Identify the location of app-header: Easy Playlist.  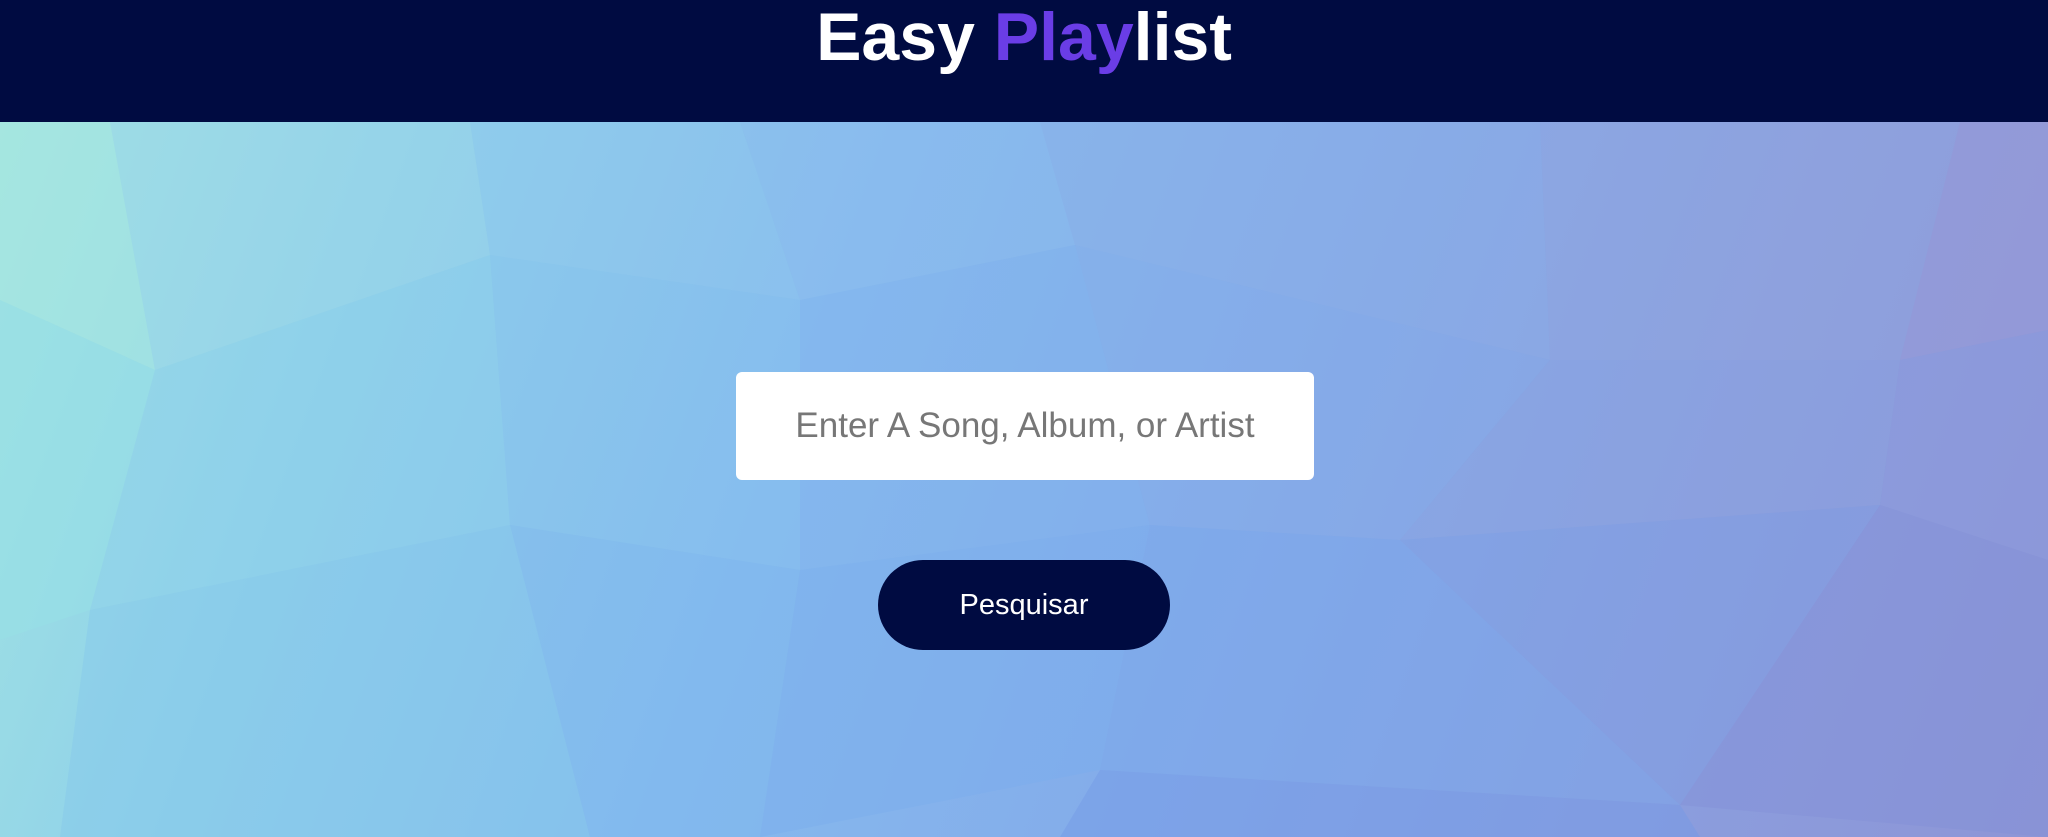
(1024, 61).